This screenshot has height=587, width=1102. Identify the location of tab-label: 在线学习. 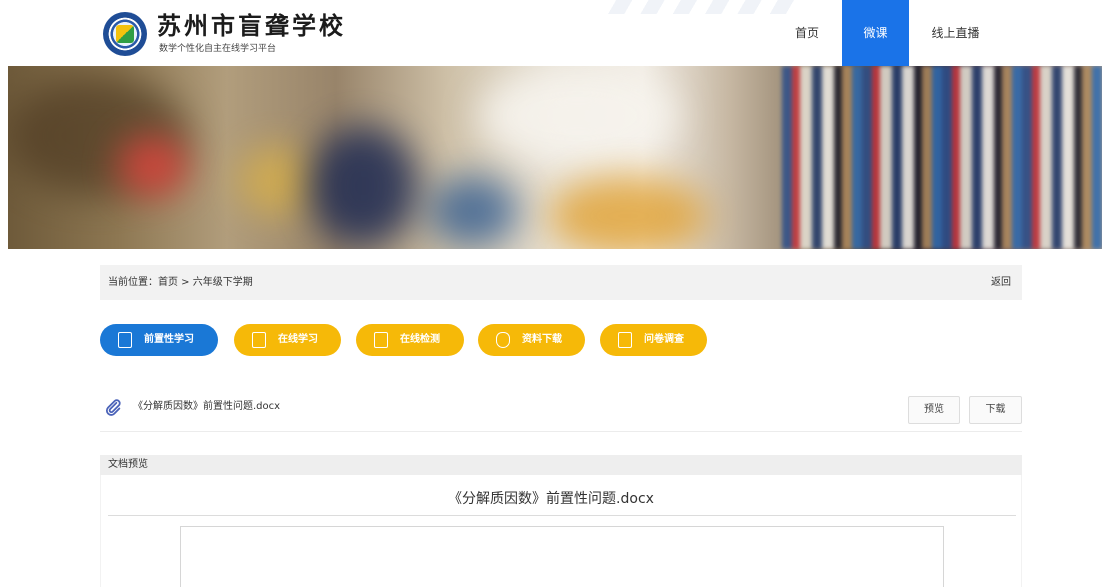
(298, 339).